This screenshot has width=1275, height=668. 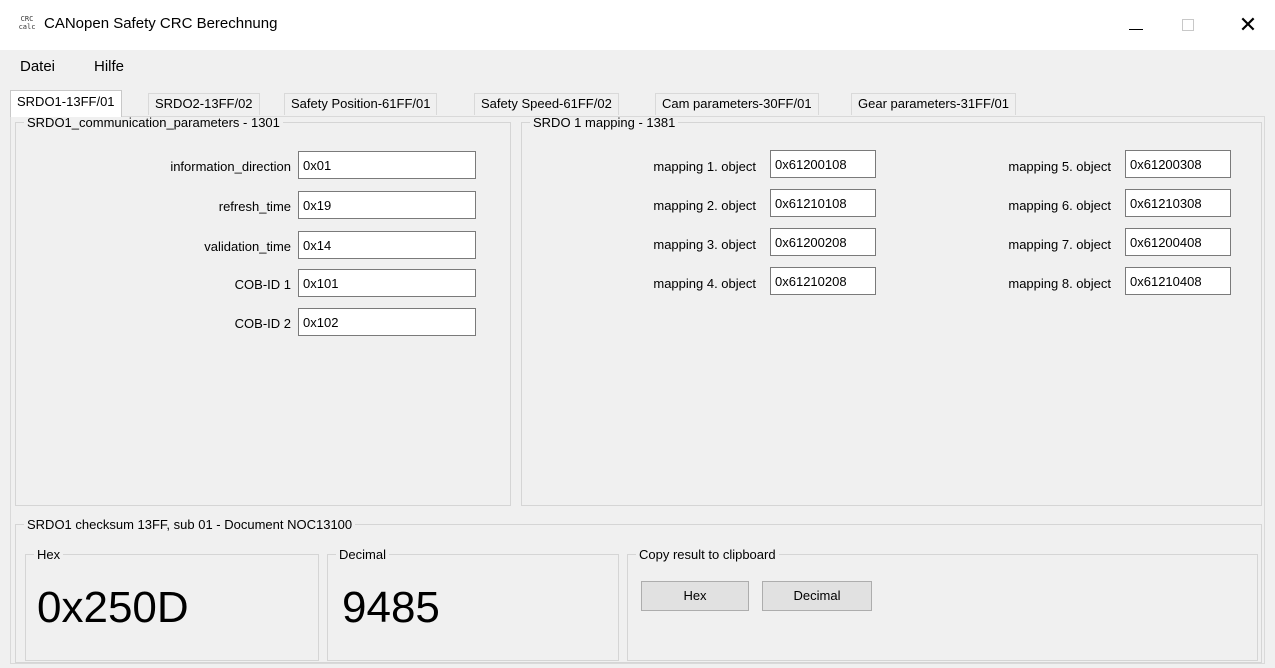 I want to click on decimal-result-value: 9485, so click(x=391, y=607).